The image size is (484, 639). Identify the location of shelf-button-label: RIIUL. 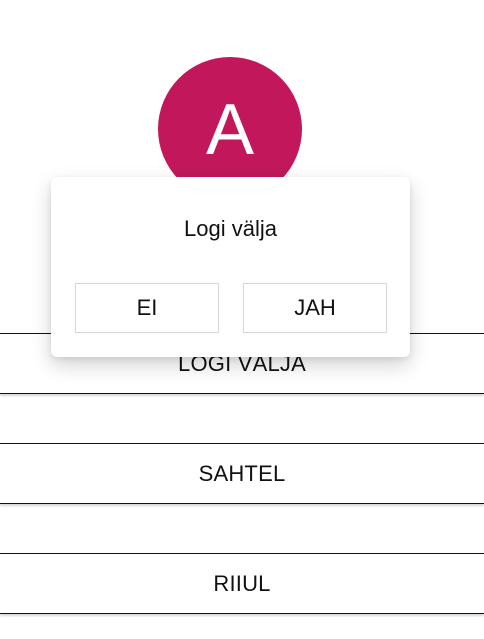
(242, 583).